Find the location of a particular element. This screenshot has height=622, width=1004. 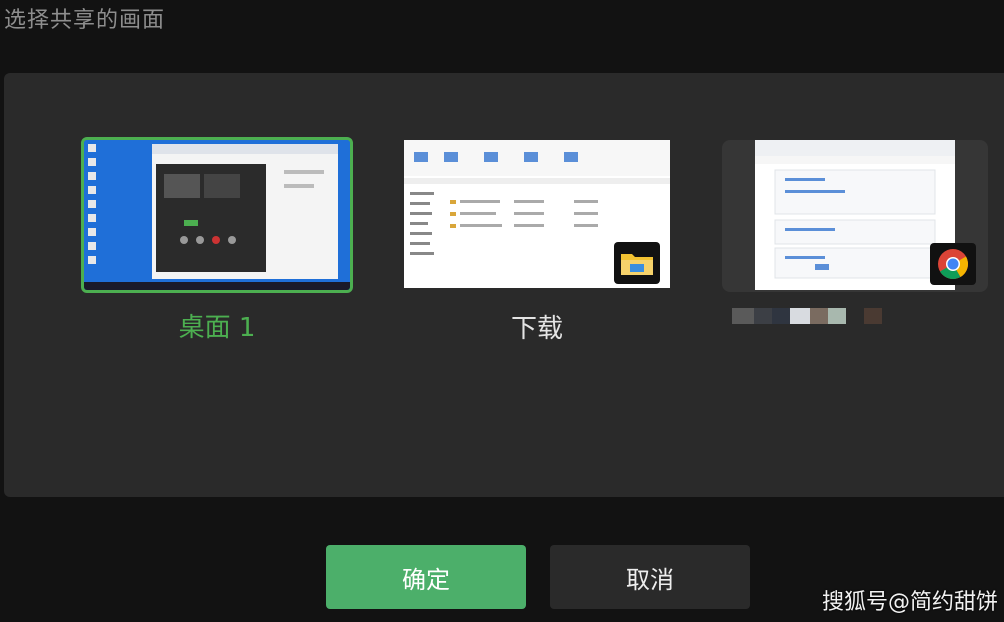

source-card-downloads: 下载 is located at coordinates (538, 242).